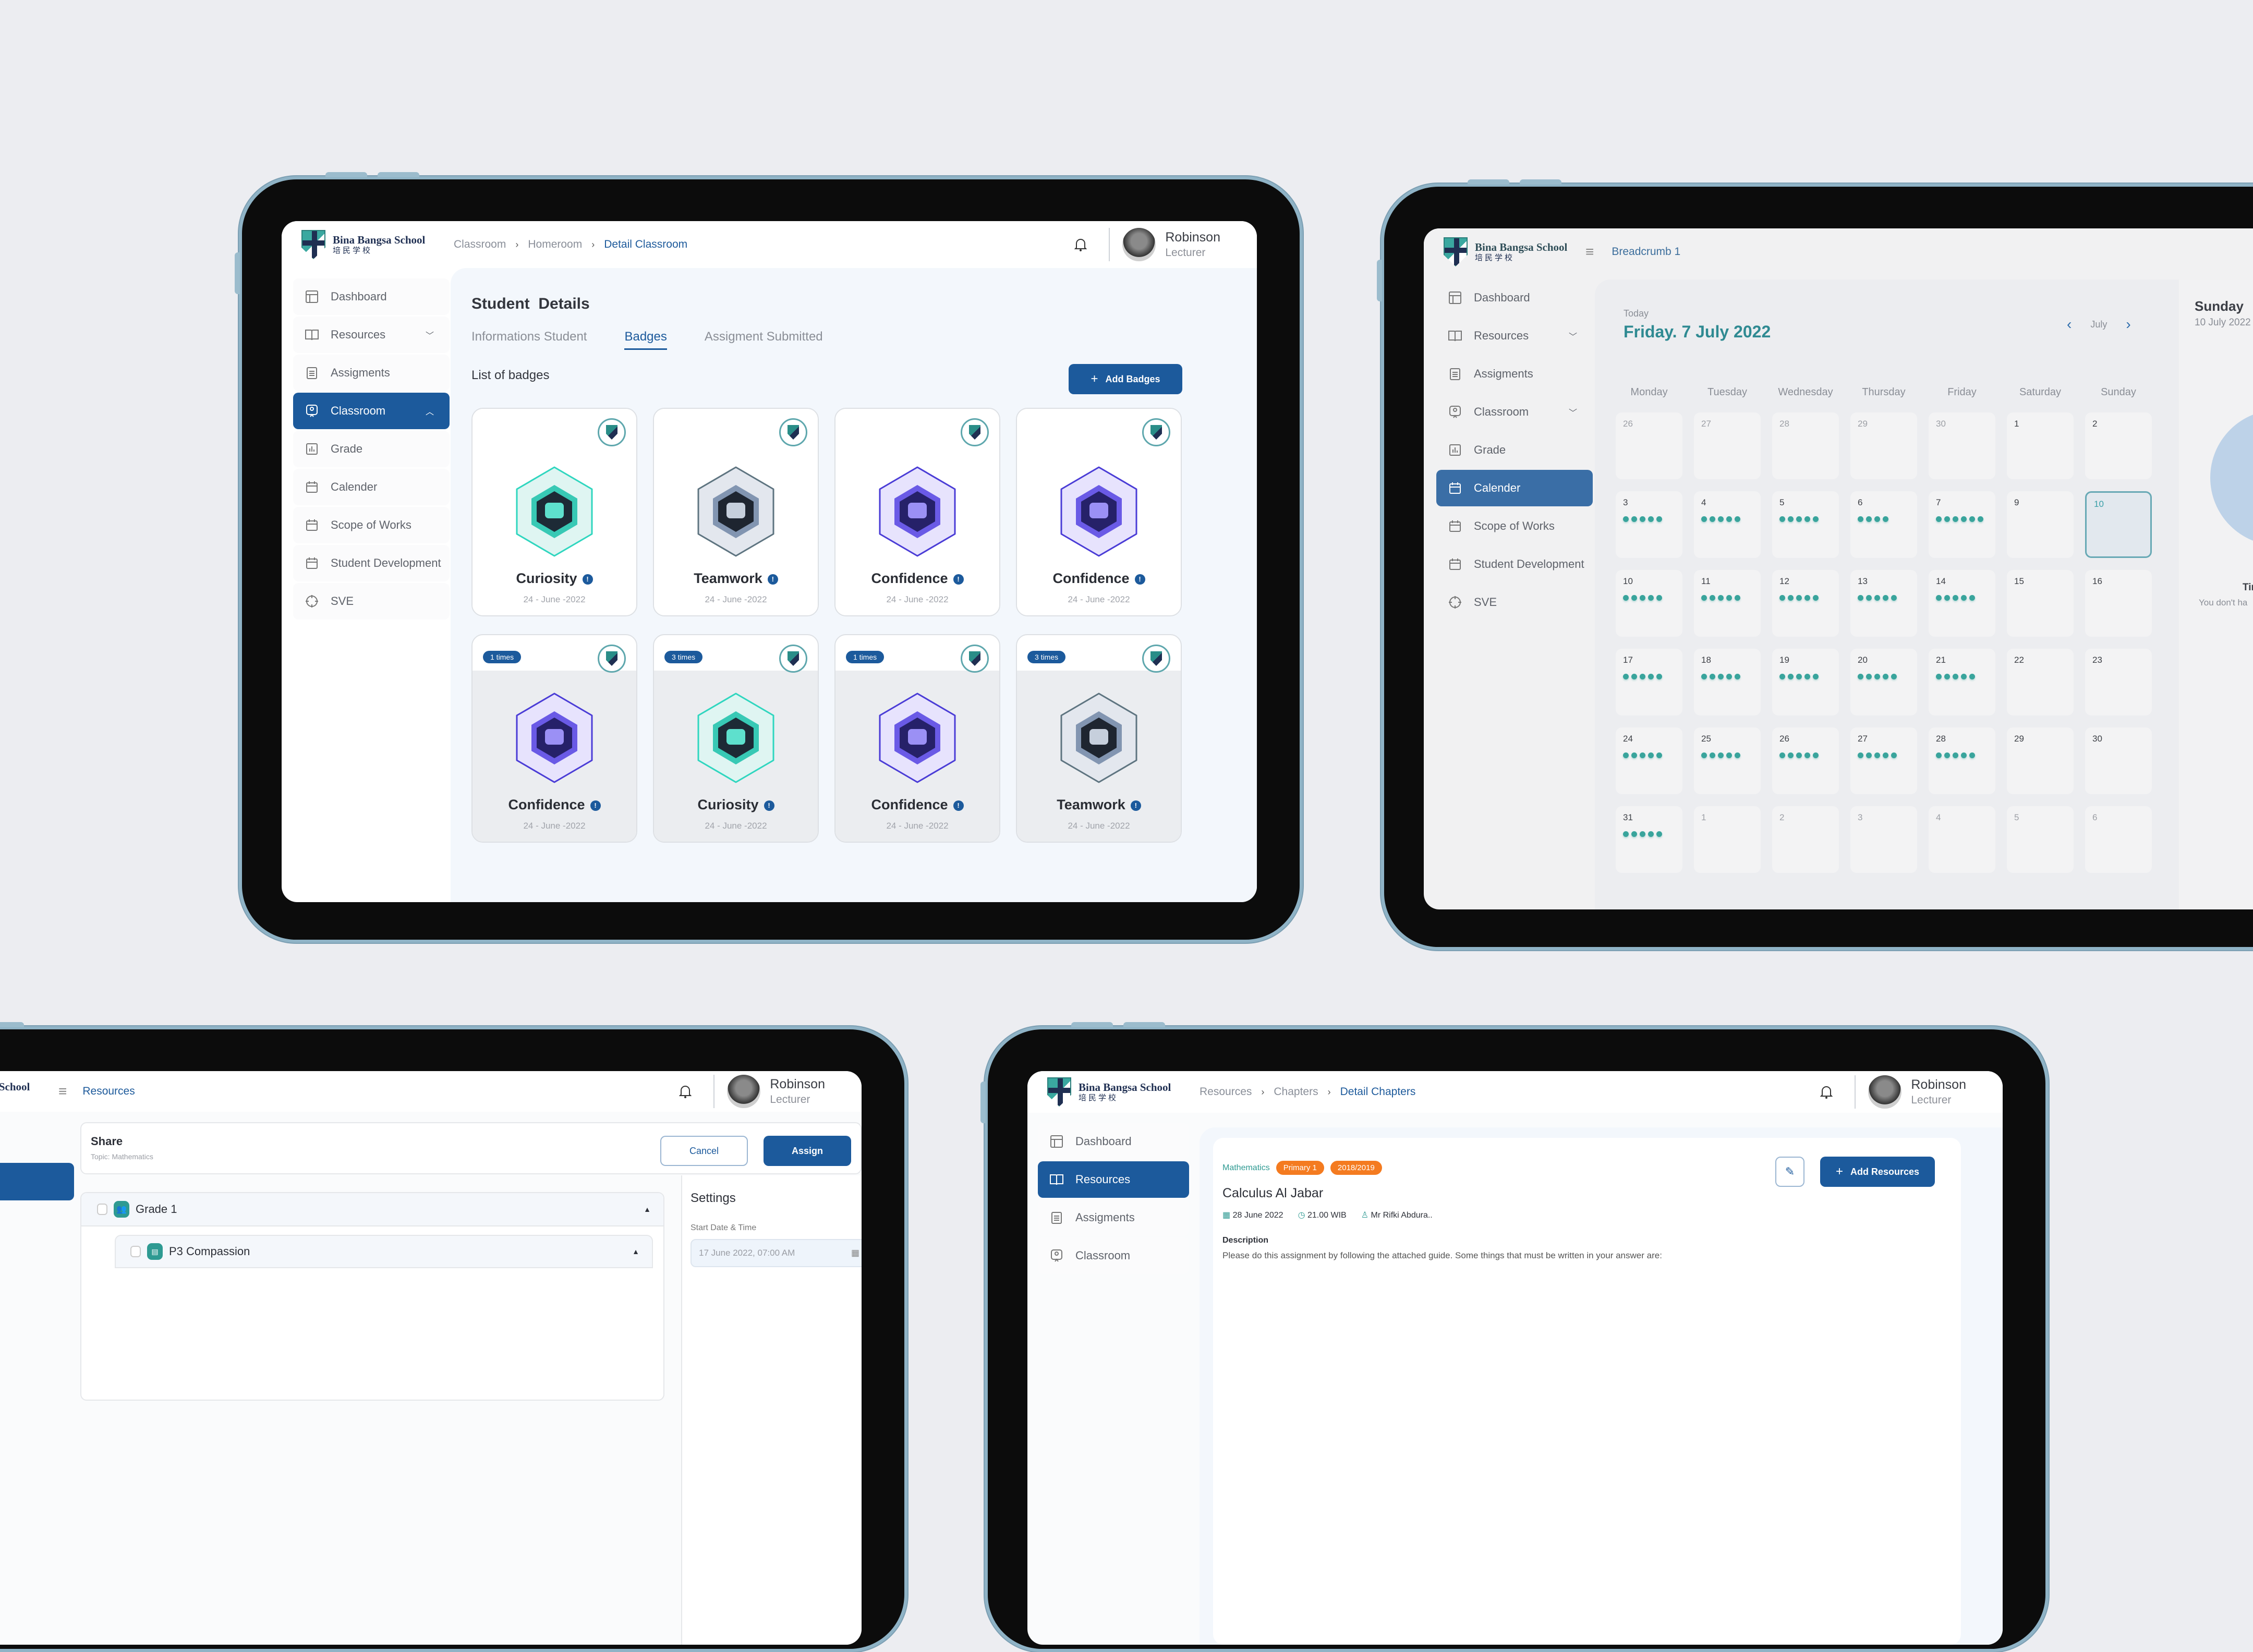 The height and width of the screenshot is (1652, 2253). I want to click on calendar-day: 23, so click(2118, 682).